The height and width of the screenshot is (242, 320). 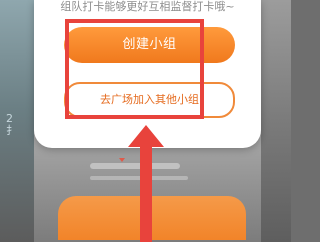 What do you see at coordinates (9, 118) in the screenshot?
I see `ghost-text-line-1: 2` at bounding box center [9, 118].